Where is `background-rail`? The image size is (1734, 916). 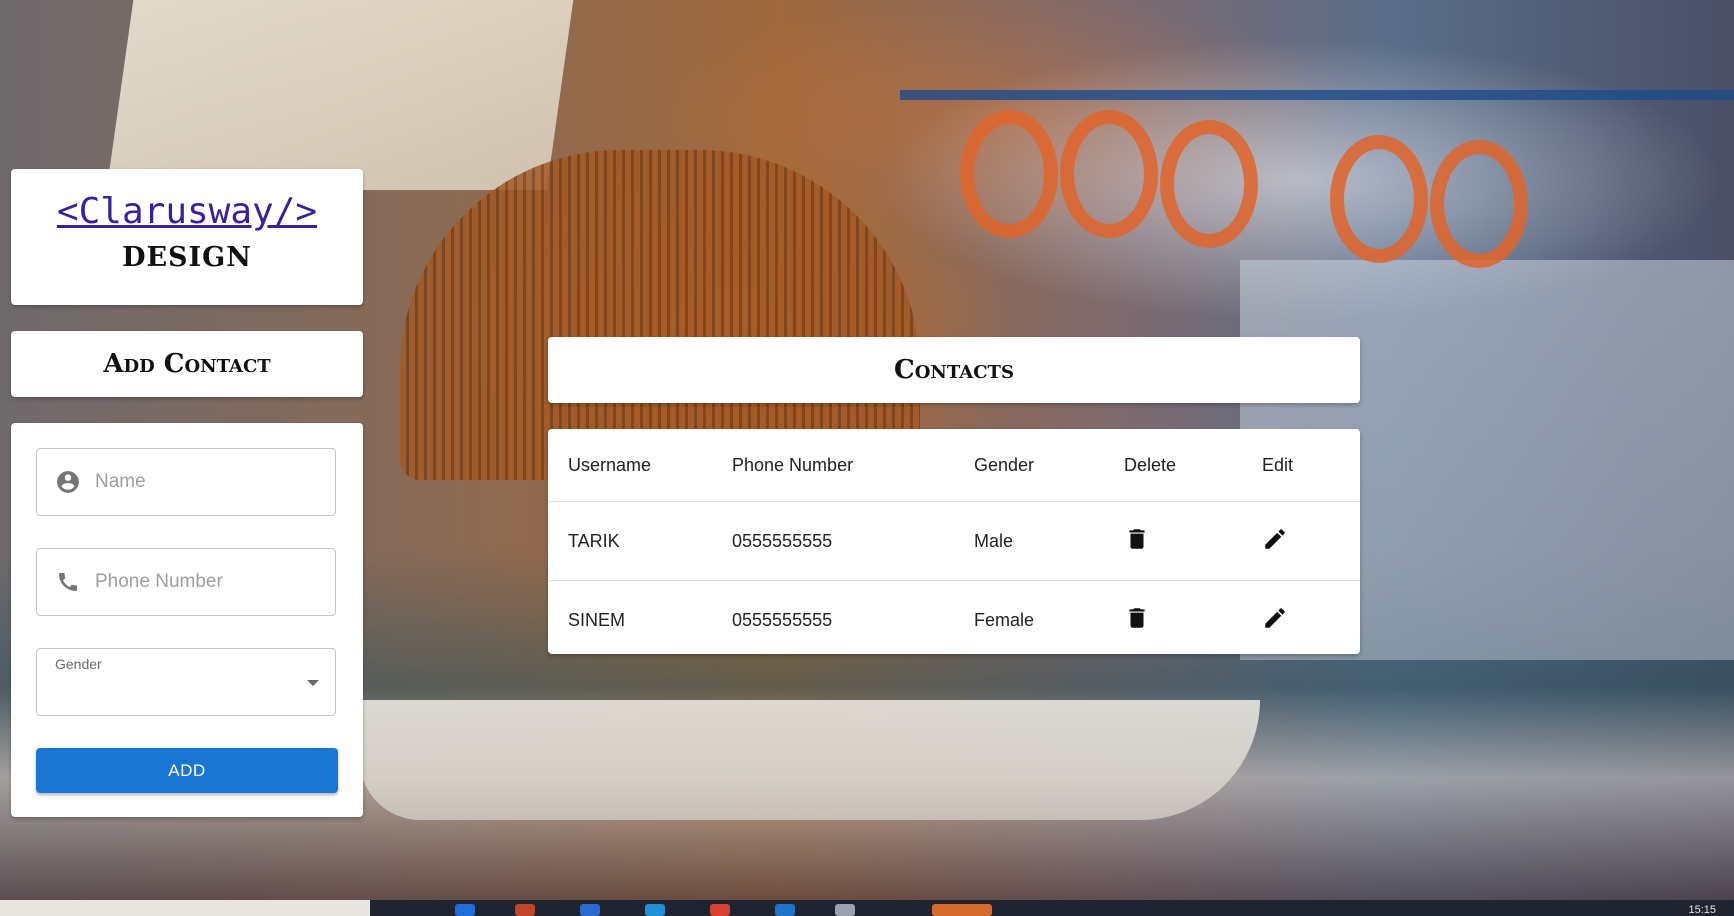
background-rail is located at coordinates (1317, 95).